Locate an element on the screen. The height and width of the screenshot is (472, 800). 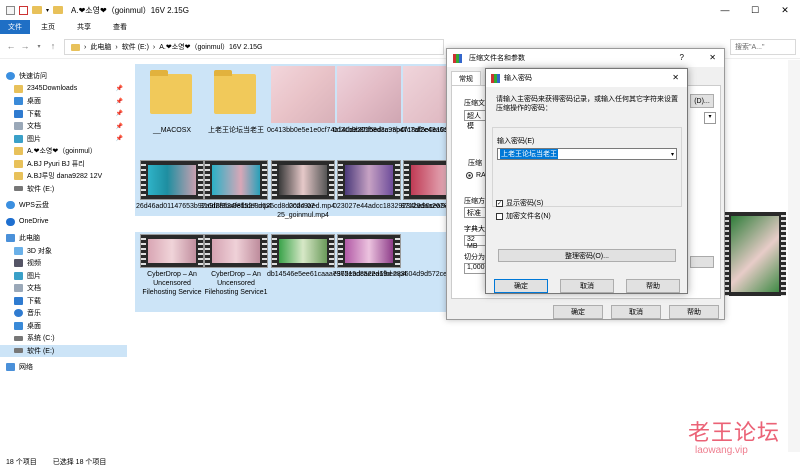
dialog-title: 压缩文件名和参数 is located at coordinates (497, 58).